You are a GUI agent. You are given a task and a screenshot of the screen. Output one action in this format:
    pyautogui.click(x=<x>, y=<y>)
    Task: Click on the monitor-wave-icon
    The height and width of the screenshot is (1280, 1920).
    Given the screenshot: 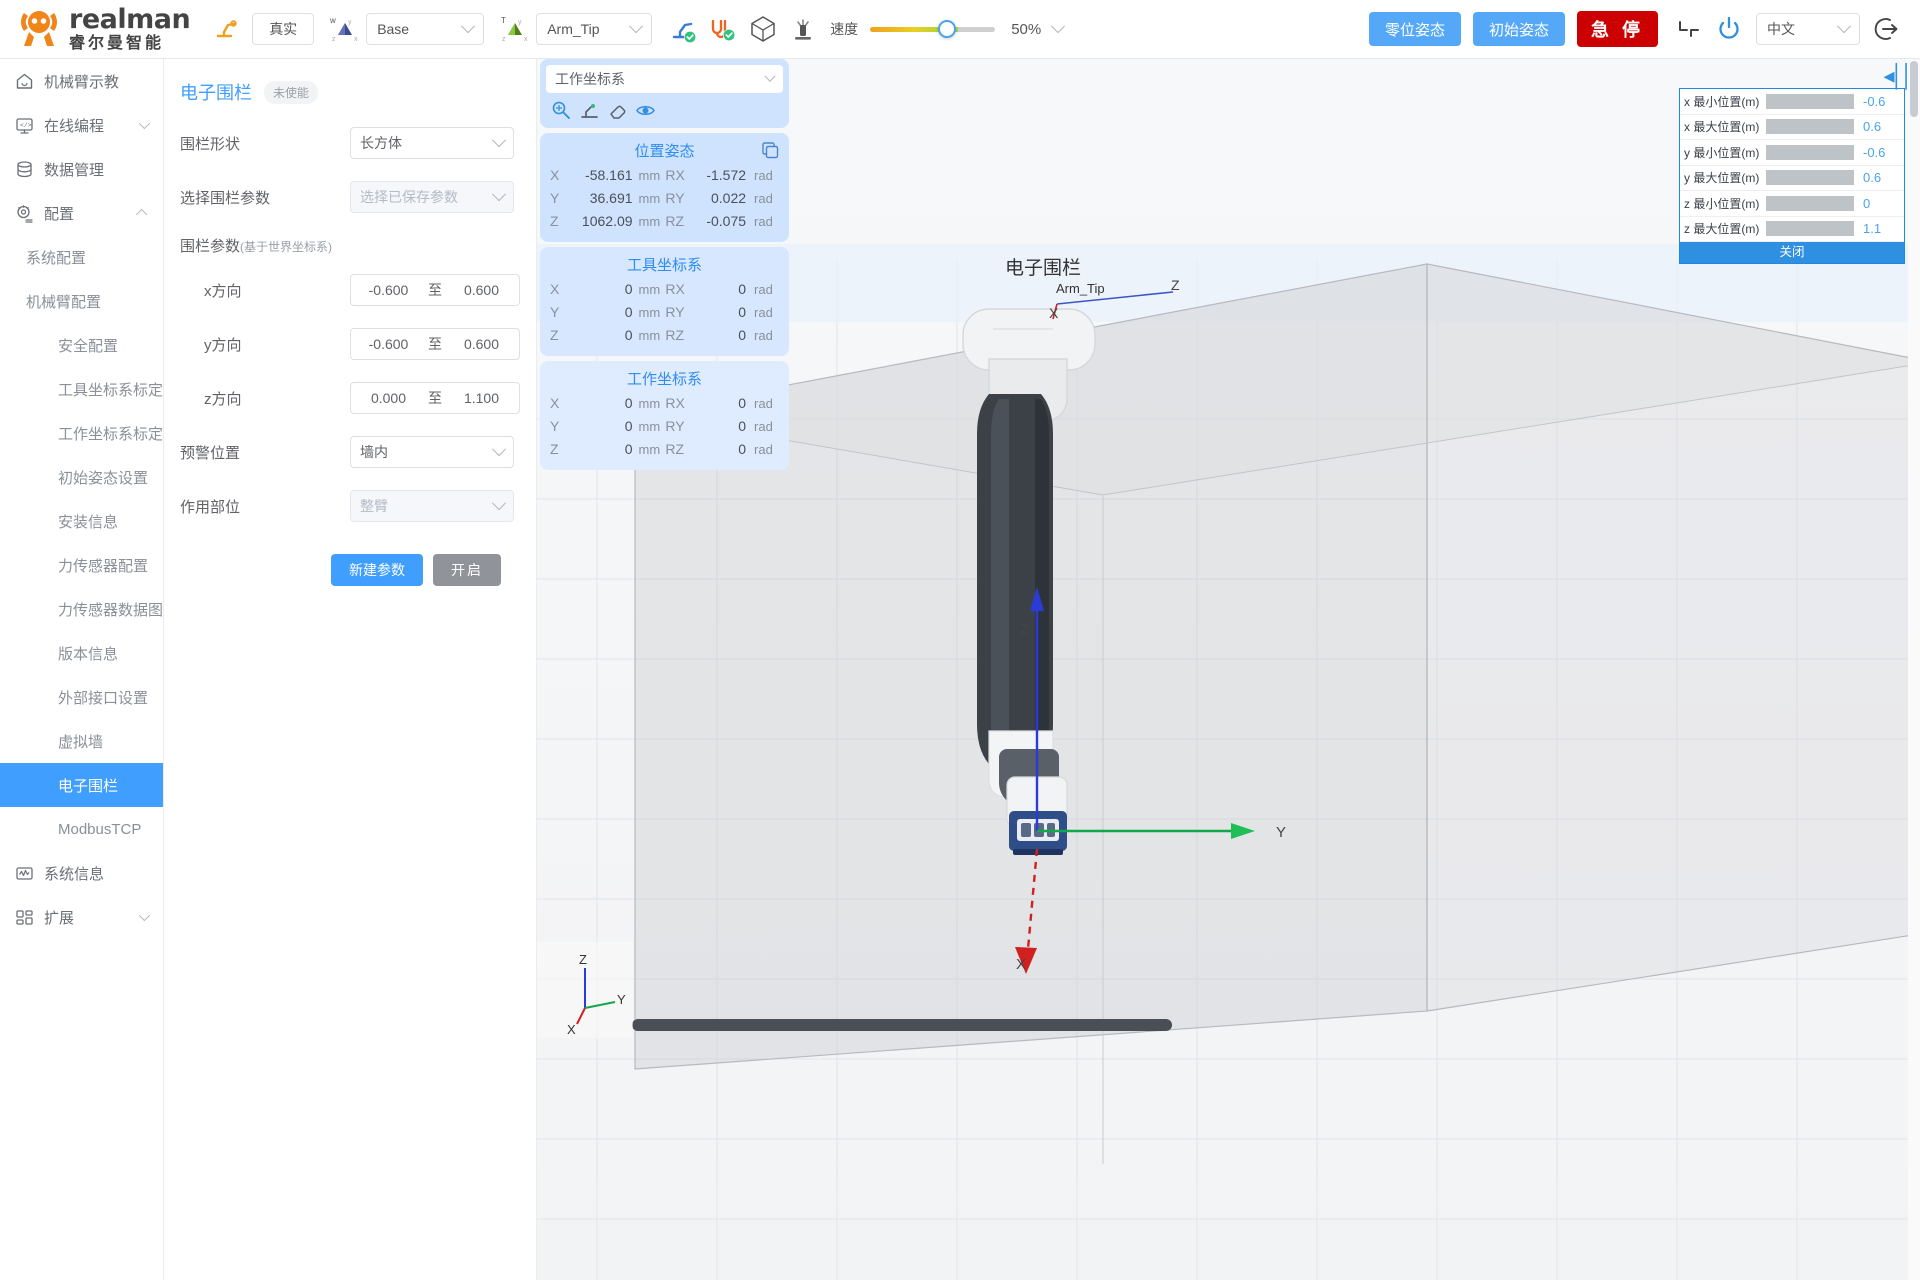 What is the action you would take?
    pyautogui.click(x=24, y=873)
    